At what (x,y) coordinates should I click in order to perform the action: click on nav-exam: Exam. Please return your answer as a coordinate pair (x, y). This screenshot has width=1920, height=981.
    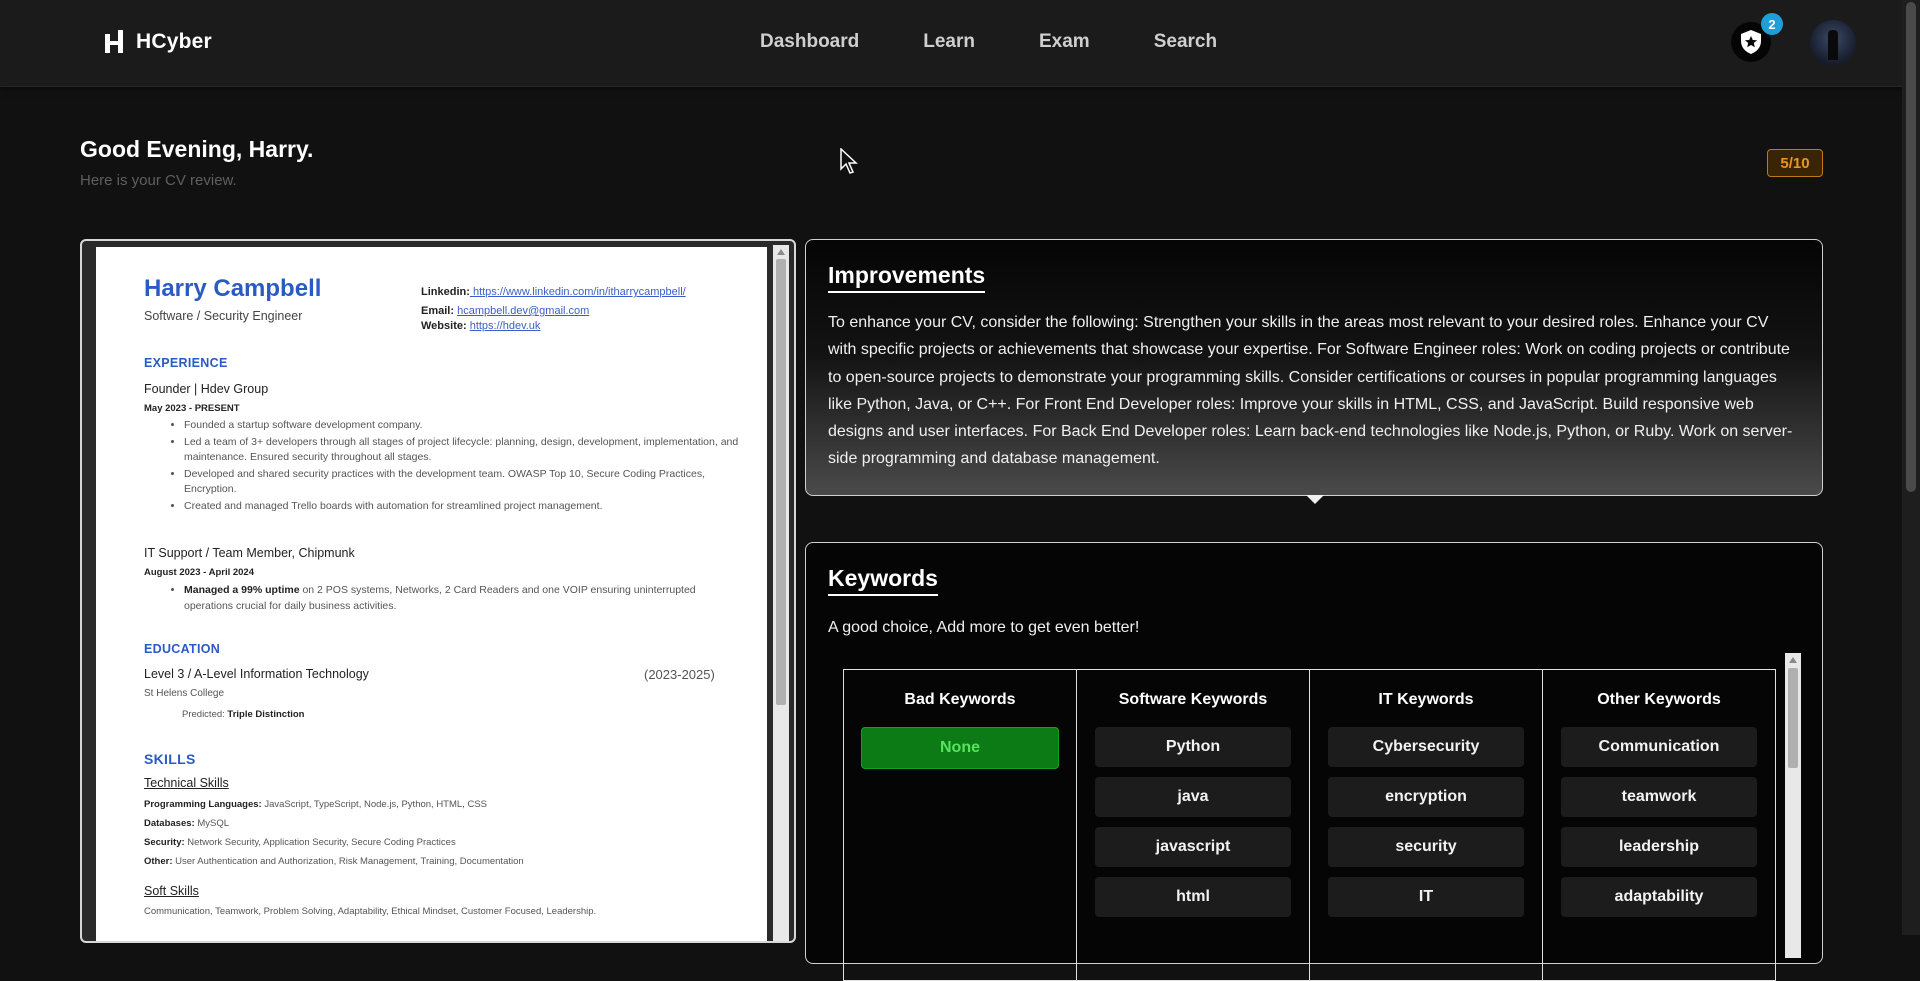
    Looking at the image, I should click on (1064, 42).